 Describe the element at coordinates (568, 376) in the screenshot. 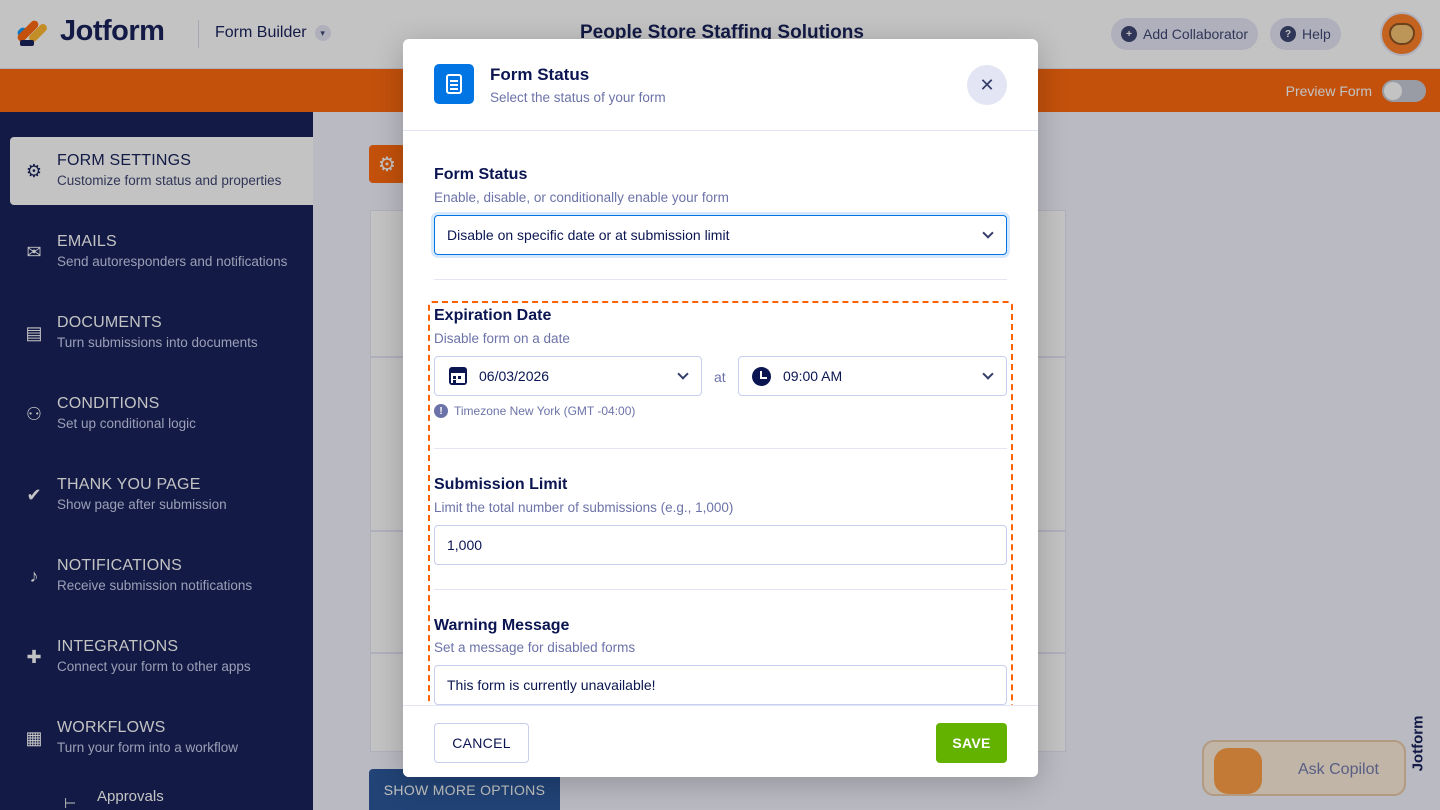

I see `expiration-date-picker: 06/03/2026` at that location.